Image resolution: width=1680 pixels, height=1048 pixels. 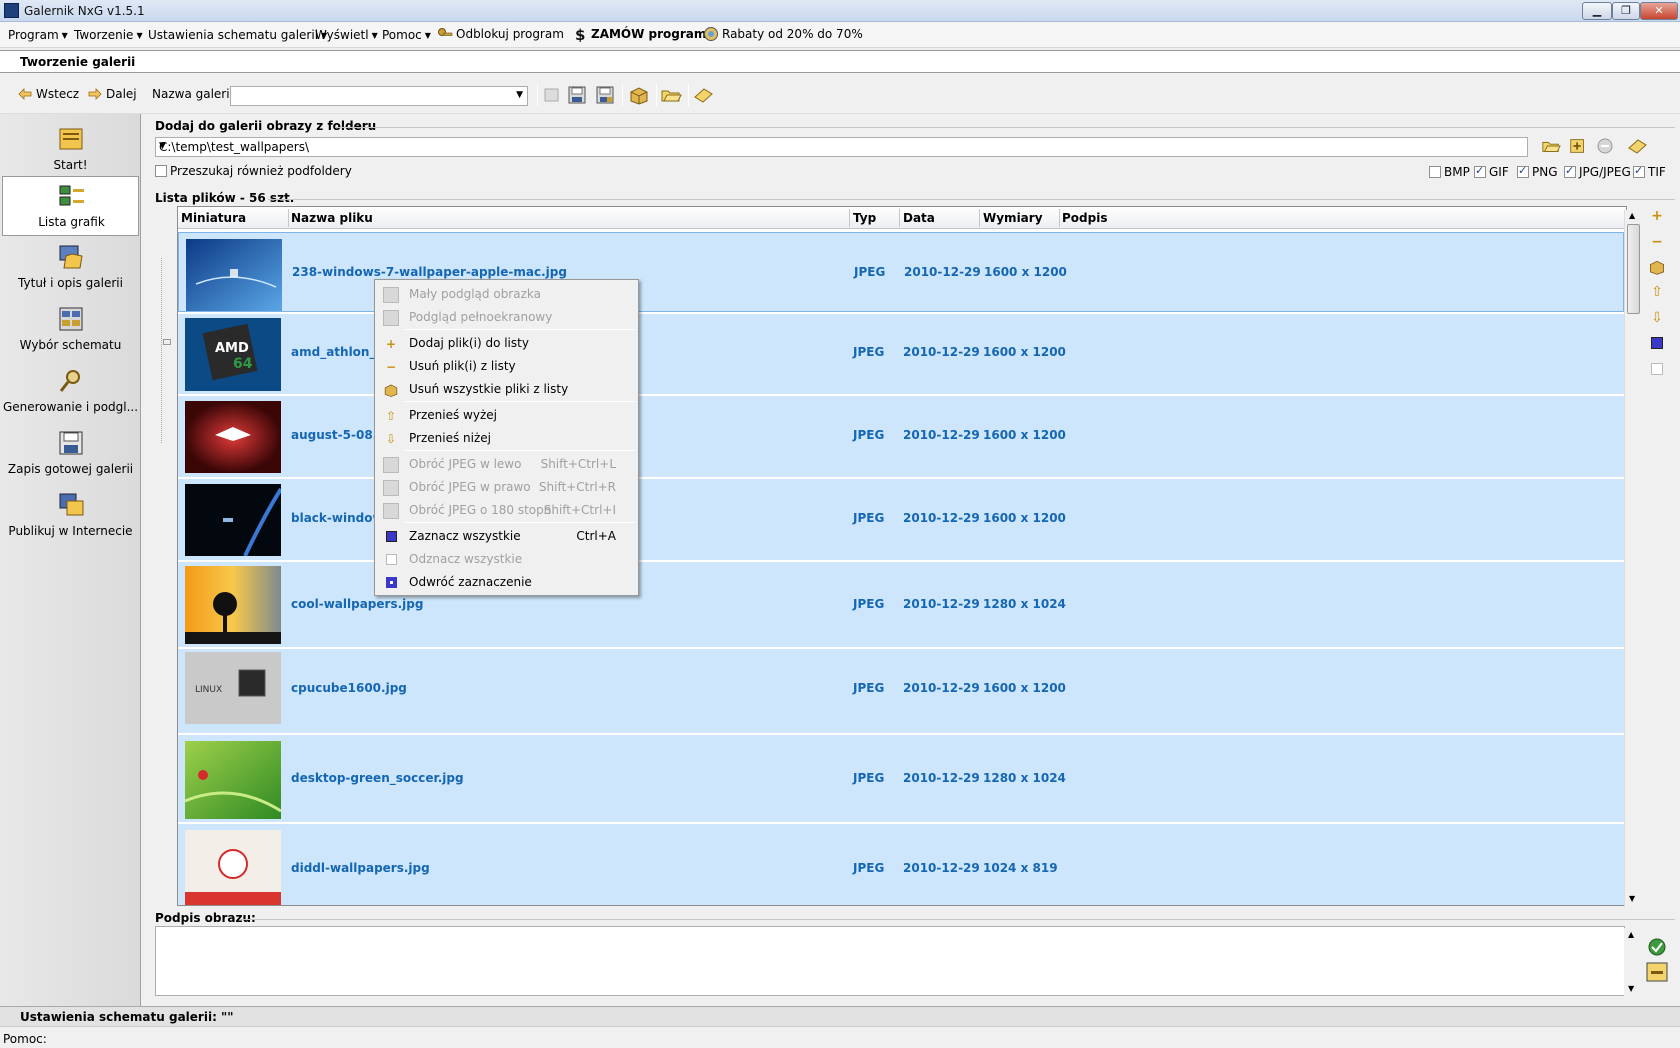 What do you see at coordinates (402, 35) in the screenshot?
I see `menu-pomoc-label: Pomoc` at bounding box center [402, 35].